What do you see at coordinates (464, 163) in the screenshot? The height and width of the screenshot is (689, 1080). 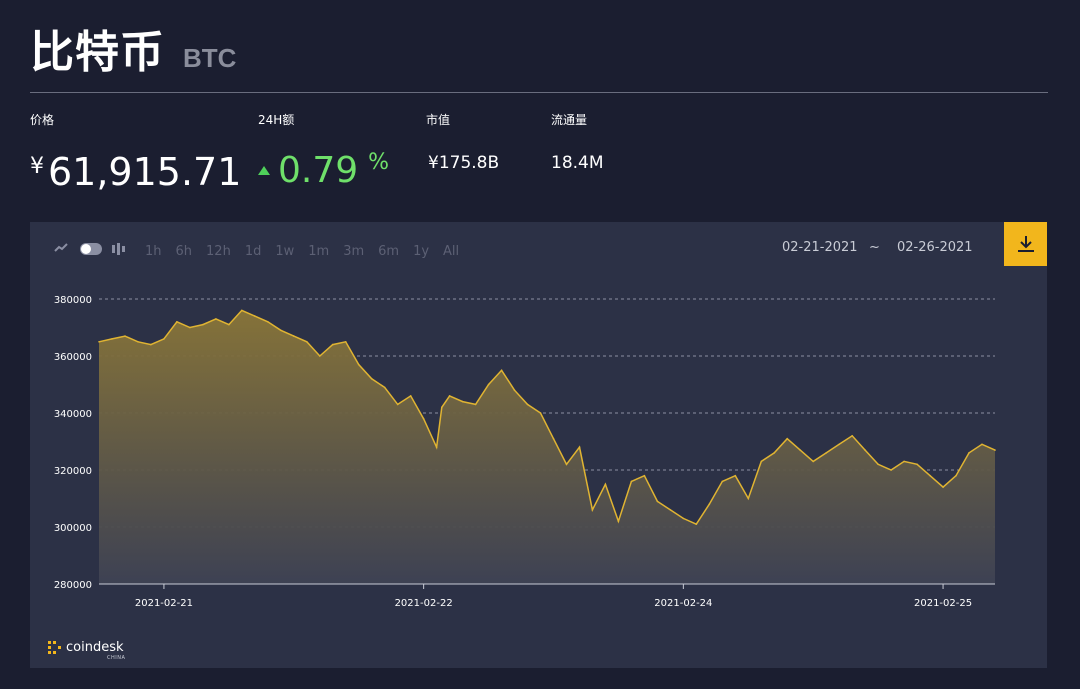 I see `market-cap-value: ¥175.8B` at bounding box center [464, 163].